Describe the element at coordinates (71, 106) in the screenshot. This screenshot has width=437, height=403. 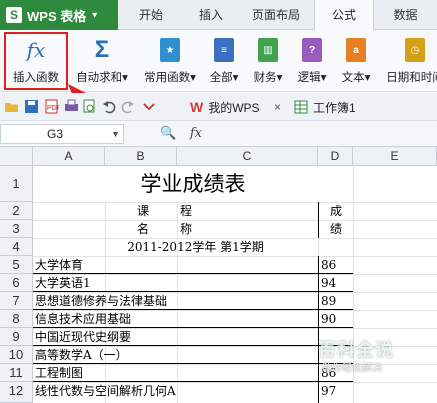
I see `print-icon` at that location.